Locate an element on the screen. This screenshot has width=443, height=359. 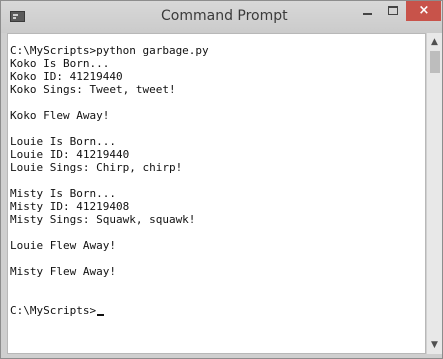
prompt-line: C:\MyScripts> is located at coordinates (57, 311).